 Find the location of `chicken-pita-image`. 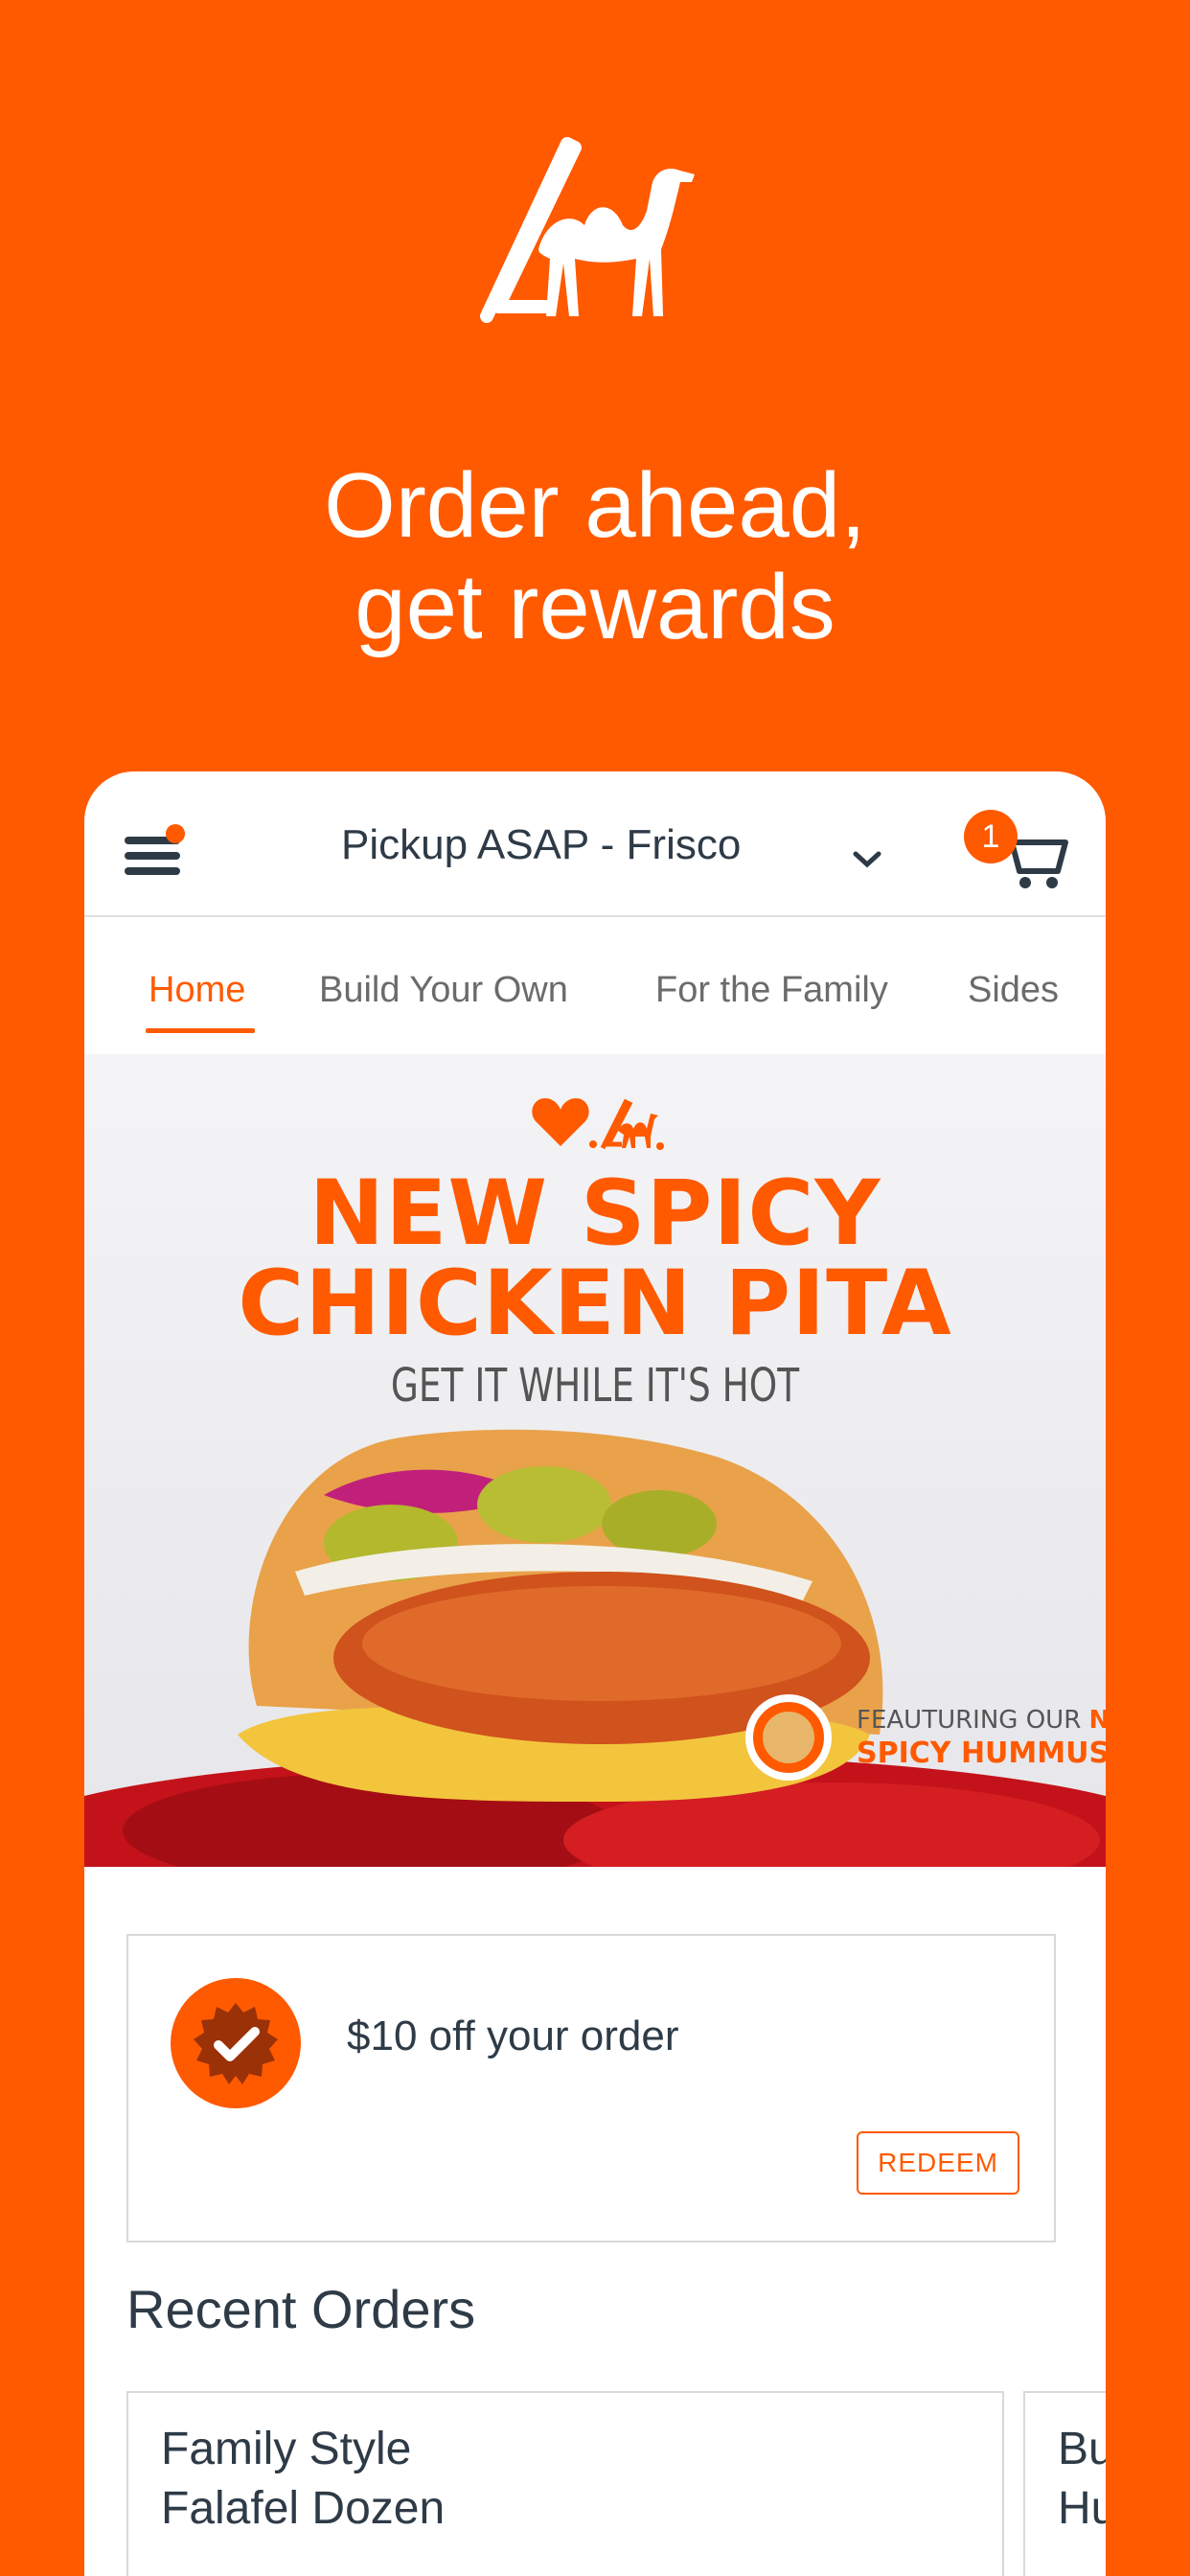

chicken-pita-image is located at coordinates (595, 1648).